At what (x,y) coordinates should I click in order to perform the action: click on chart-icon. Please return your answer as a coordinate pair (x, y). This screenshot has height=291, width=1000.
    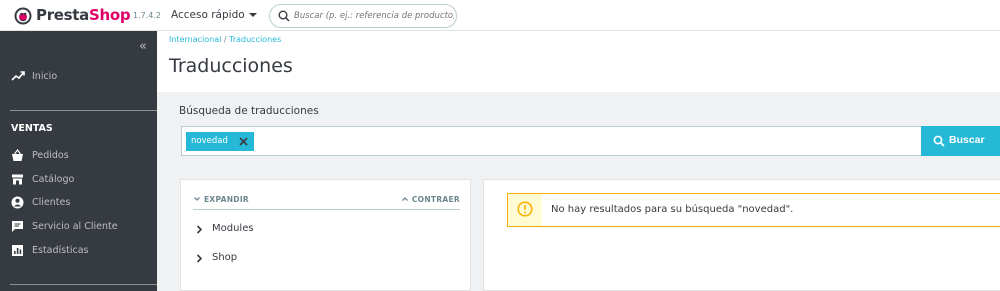
    Looking at the image, I should click on (17, 250).